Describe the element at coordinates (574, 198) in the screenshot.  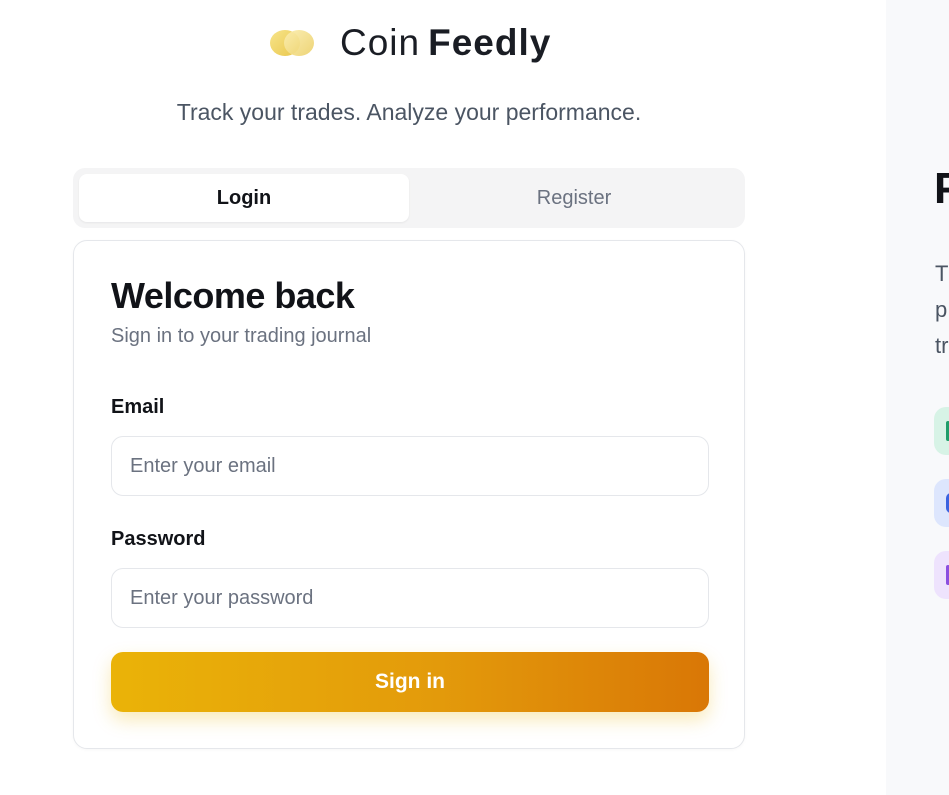
I see `tab-register: Register` at that location.